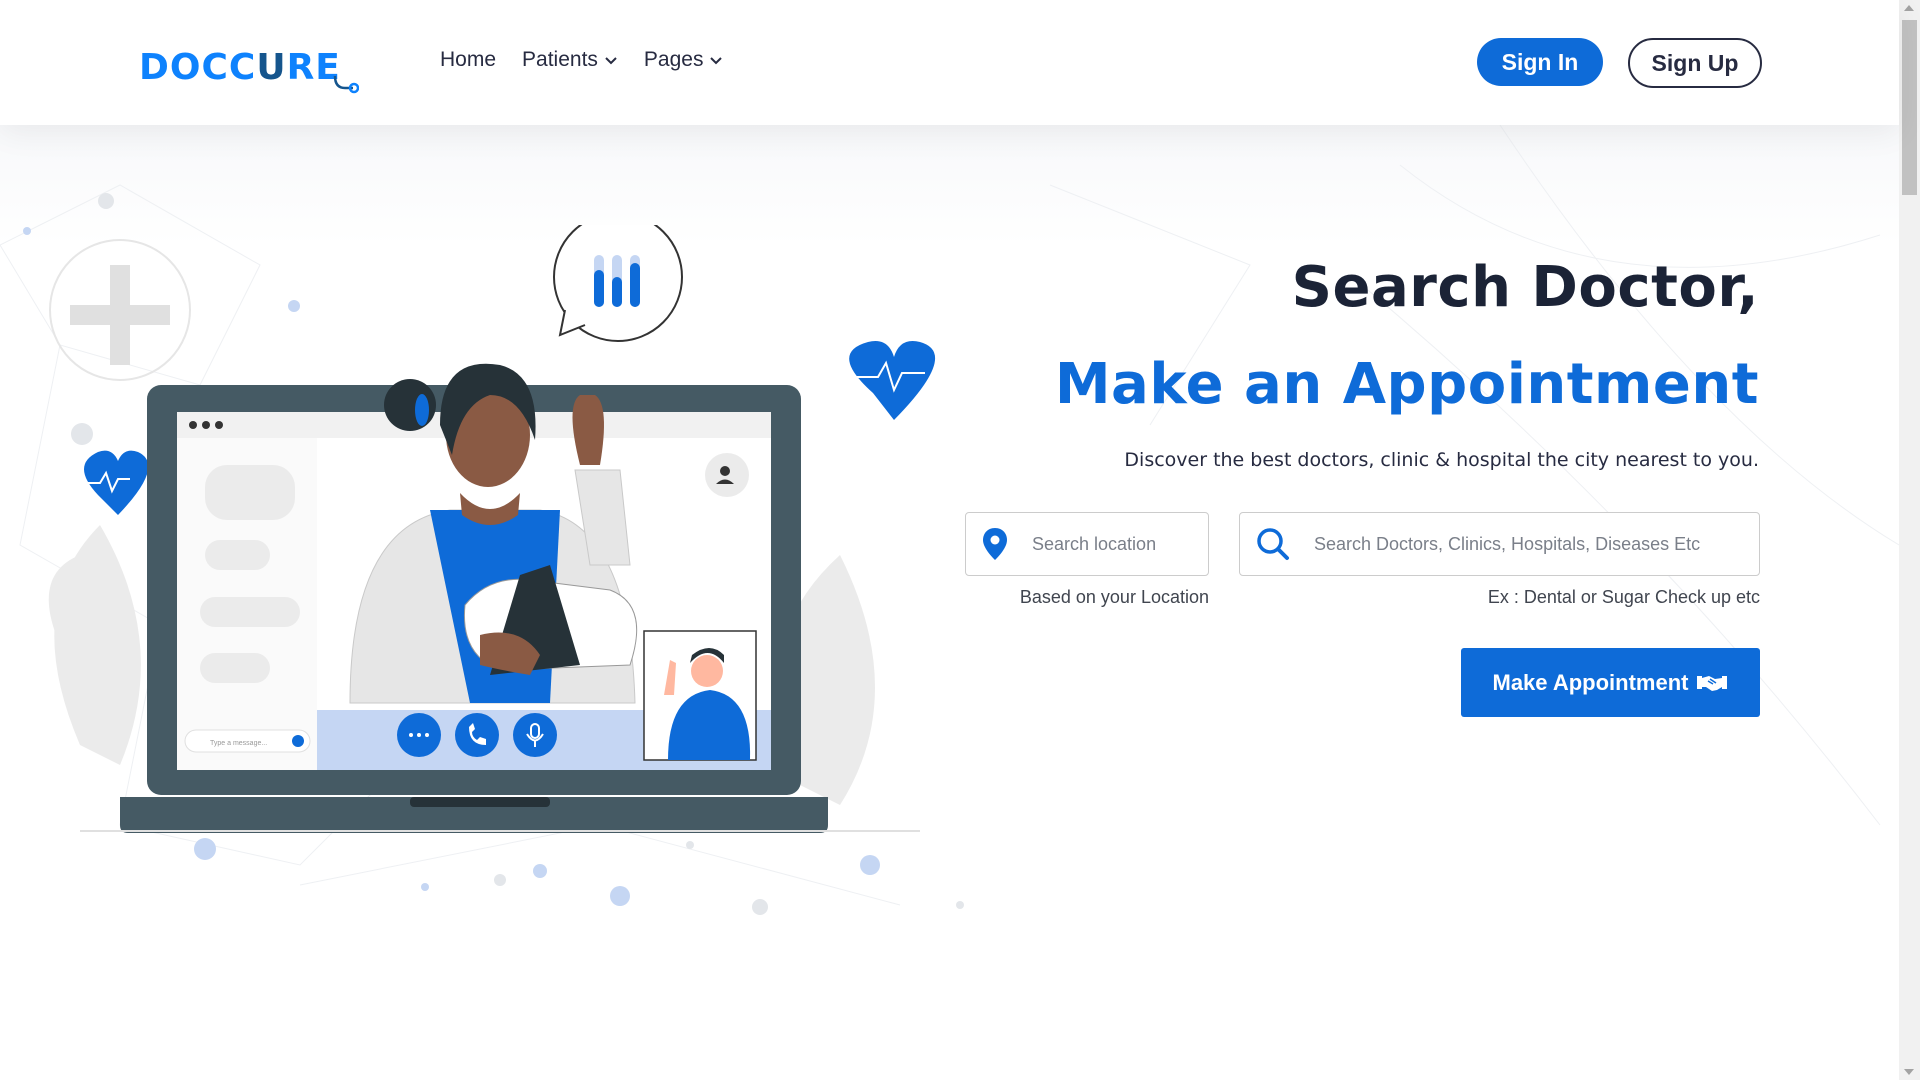 Image resolution: width=1920 pixels, height=1080 pixels. I want to click on doctor-search-field, so click(1499, 544).